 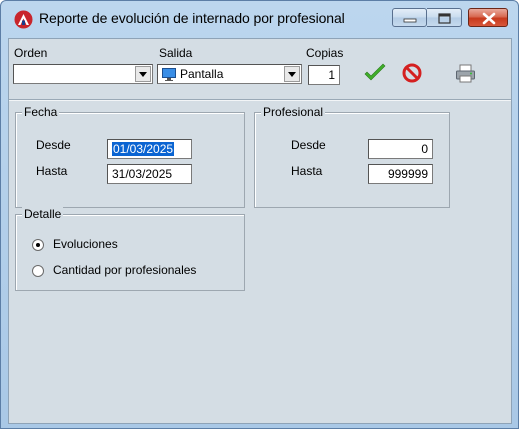 I want to click on printer-icon, so click(x=466, y=74).